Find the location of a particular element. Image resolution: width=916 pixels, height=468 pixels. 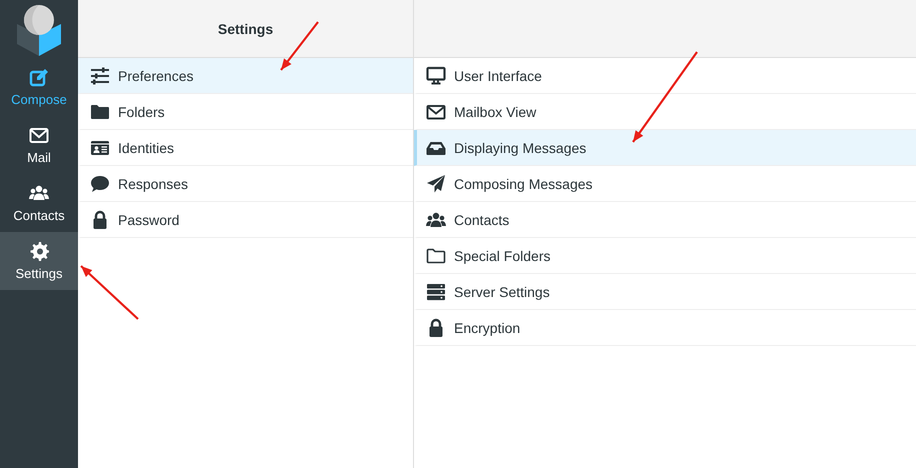

nav-item: Settings is located at coordinates (39, 261).